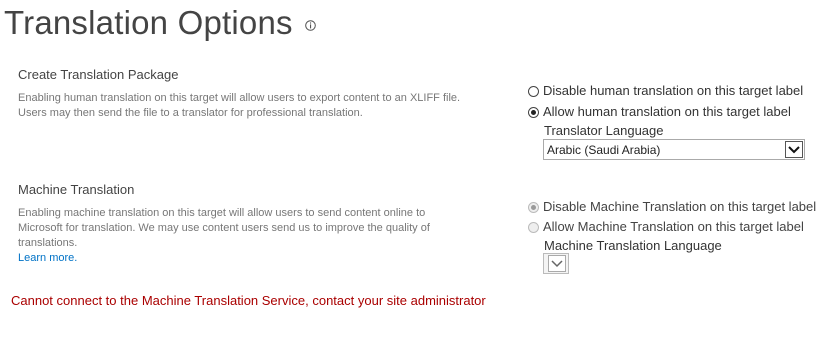 The height and width of the screenshot is (353, 819). I want to click on allow-human-translation-radio, so click(533, 112).